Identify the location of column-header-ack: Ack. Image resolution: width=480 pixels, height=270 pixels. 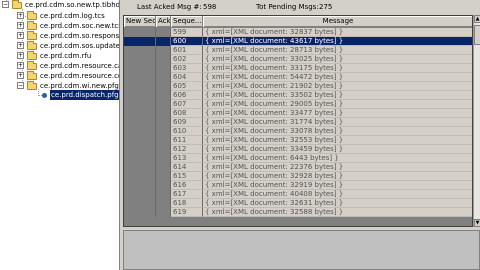
(163, 21).